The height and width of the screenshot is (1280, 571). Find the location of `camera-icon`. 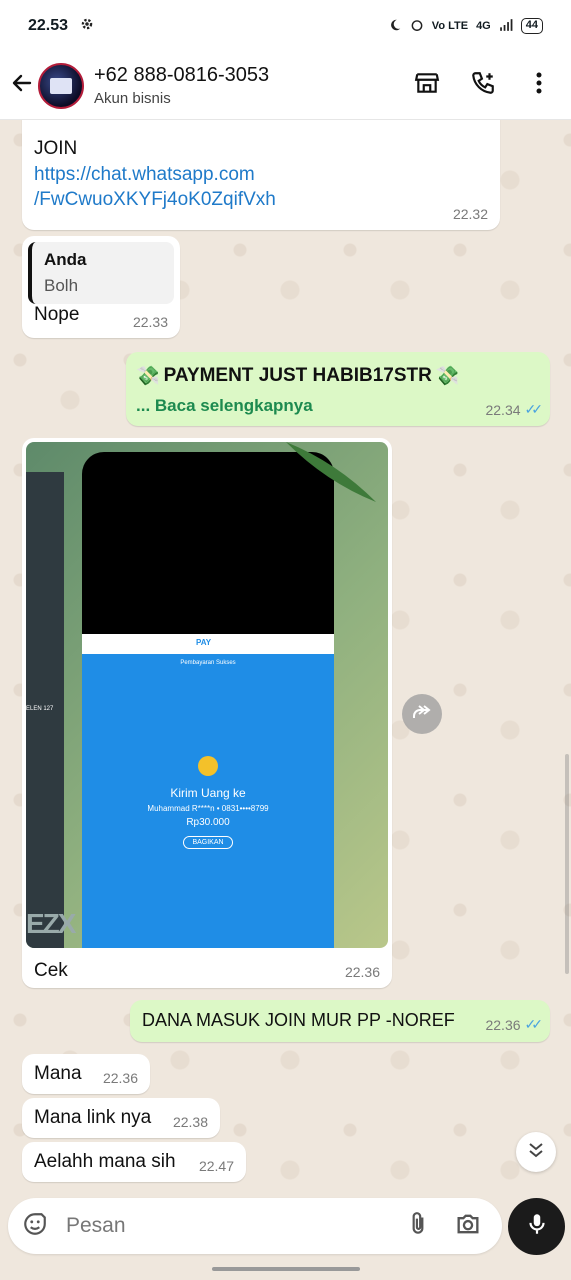

camera-icon is located at coordinates (468, 1226).